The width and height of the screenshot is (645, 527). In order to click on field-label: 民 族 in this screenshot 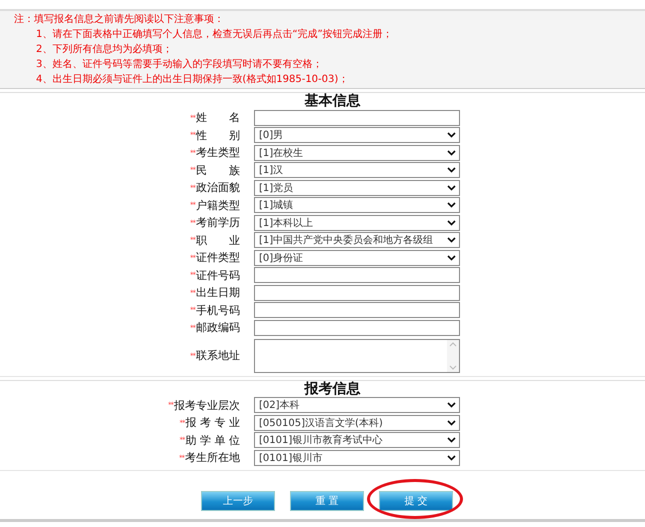, I will do `click(218, 170)`.